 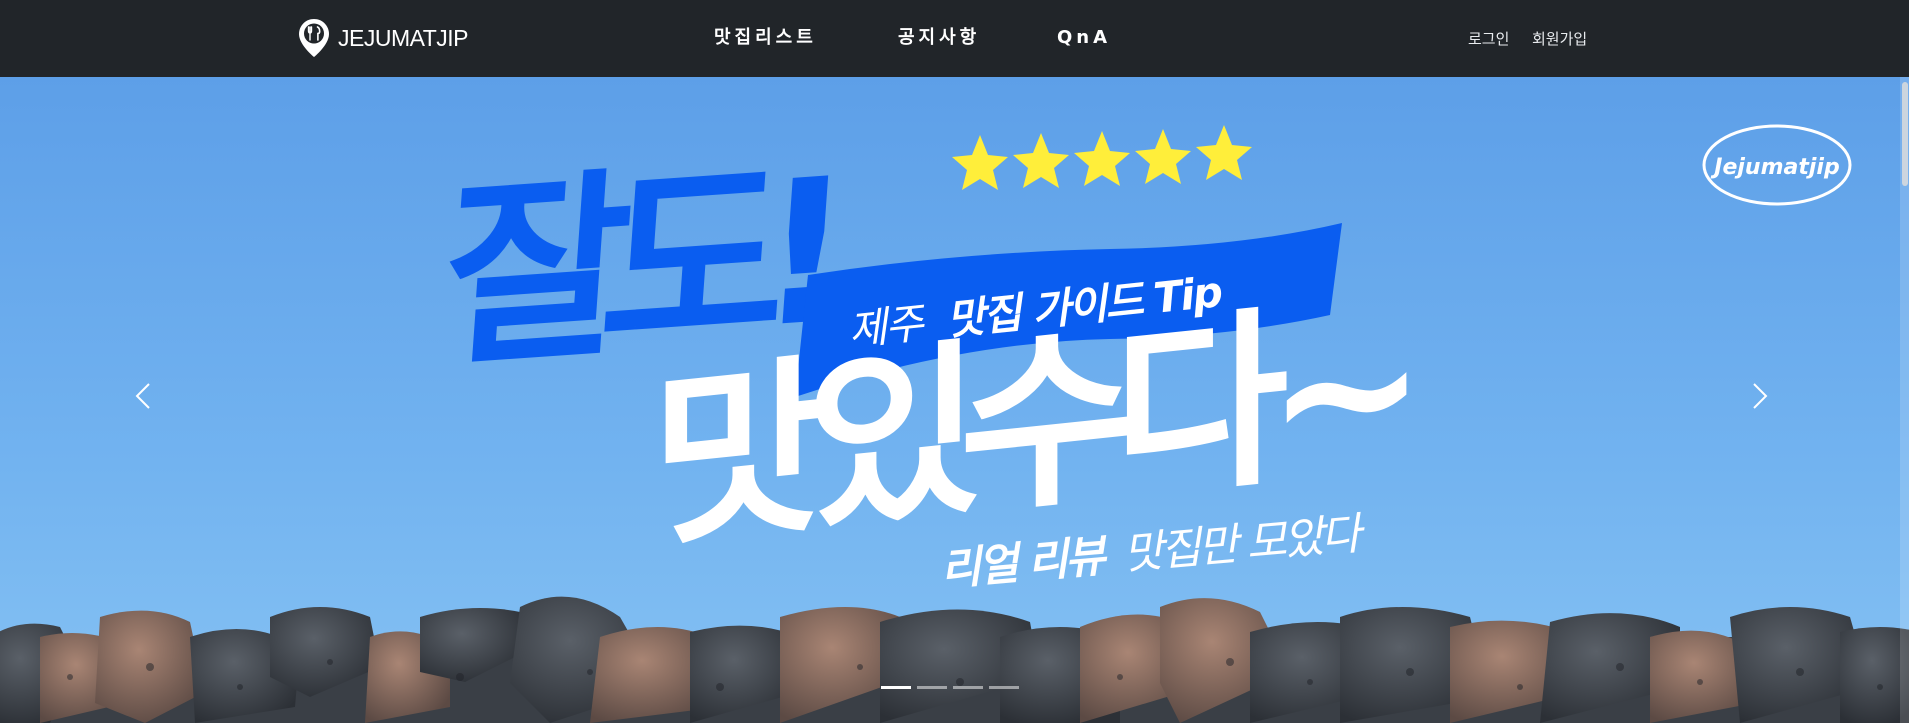 What do you see at coordinates (1904, 400) in the screenshot?
I see `page-scrollbar` at bounding box center [1904, 400].